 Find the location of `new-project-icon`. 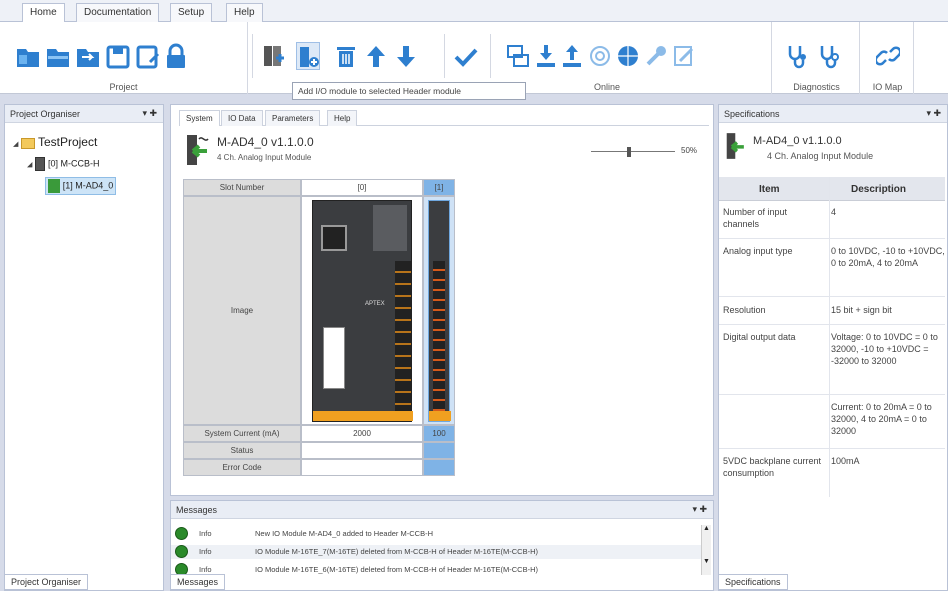

new-project-icon is located at coordinates (28, 56).